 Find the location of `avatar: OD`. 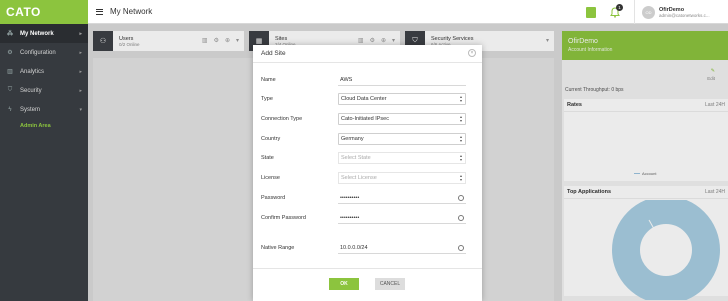

avatar: OD is located at coordinates (648, 12).